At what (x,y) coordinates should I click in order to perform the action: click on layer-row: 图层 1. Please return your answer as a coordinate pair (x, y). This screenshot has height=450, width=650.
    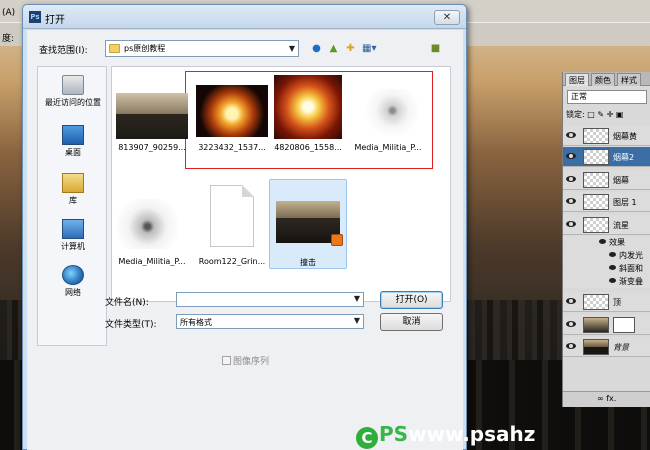
    Looking at the image, I should click on (606, 202).